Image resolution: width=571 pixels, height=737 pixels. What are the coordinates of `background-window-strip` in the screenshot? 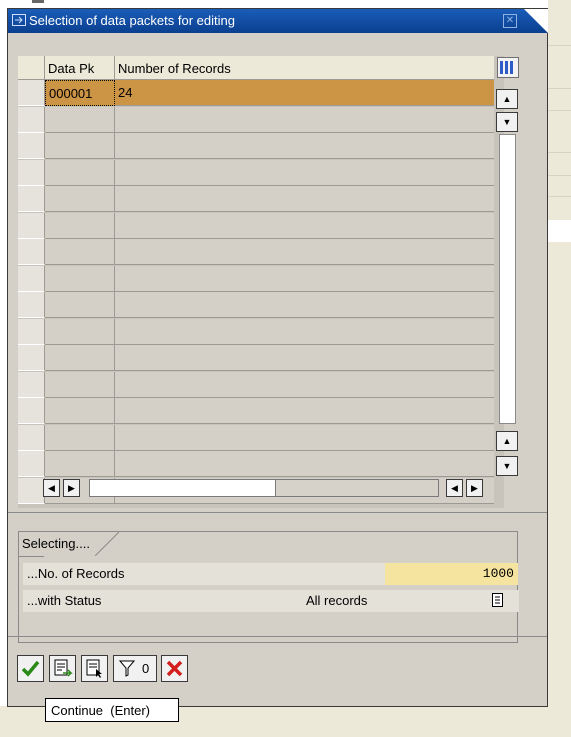 It's located at (559, 368).